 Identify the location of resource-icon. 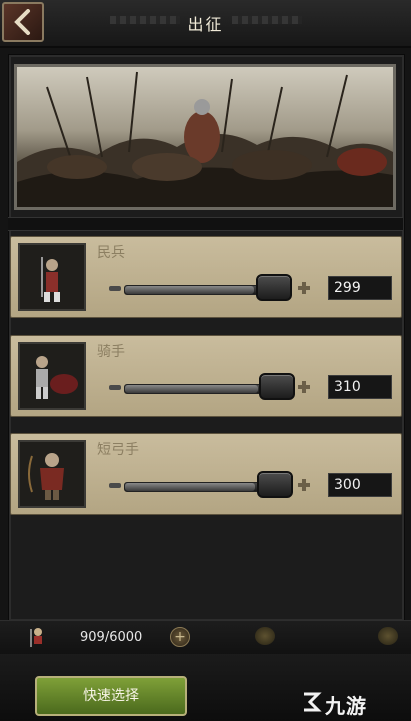
(265, 636).